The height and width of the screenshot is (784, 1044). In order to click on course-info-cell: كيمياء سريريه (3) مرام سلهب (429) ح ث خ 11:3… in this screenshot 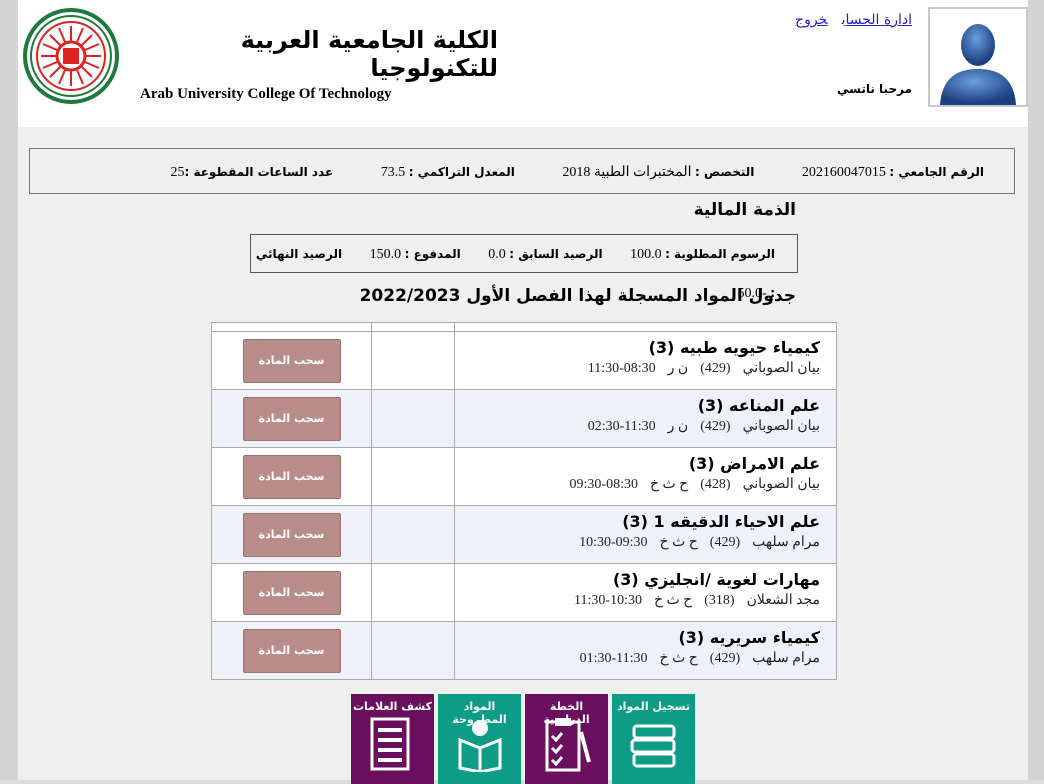, I will do `click(645, 650)`.